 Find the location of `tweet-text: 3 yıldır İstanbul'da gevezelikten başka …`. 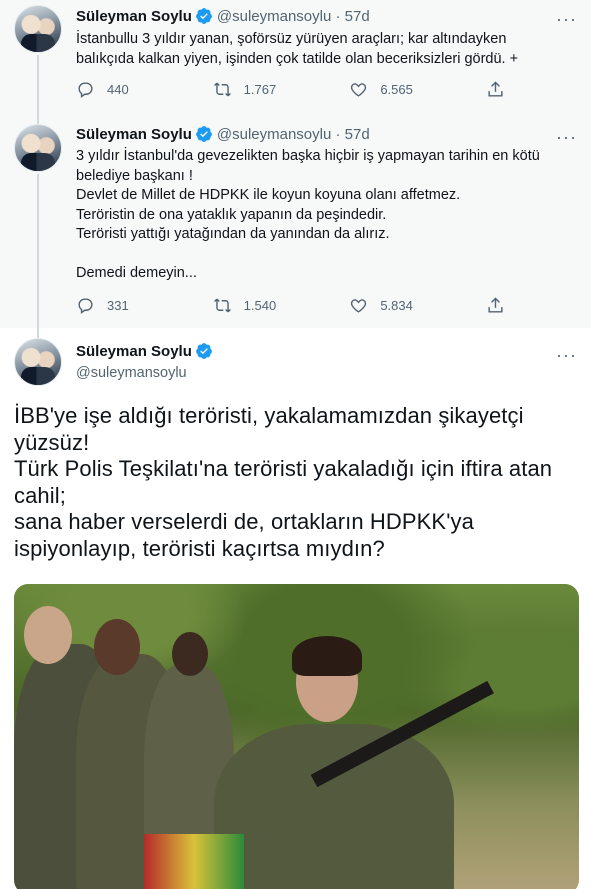

tweet-text: 3 yıldır İstanbul'da gevezelikten başka … is located at coordinates (308, 214).